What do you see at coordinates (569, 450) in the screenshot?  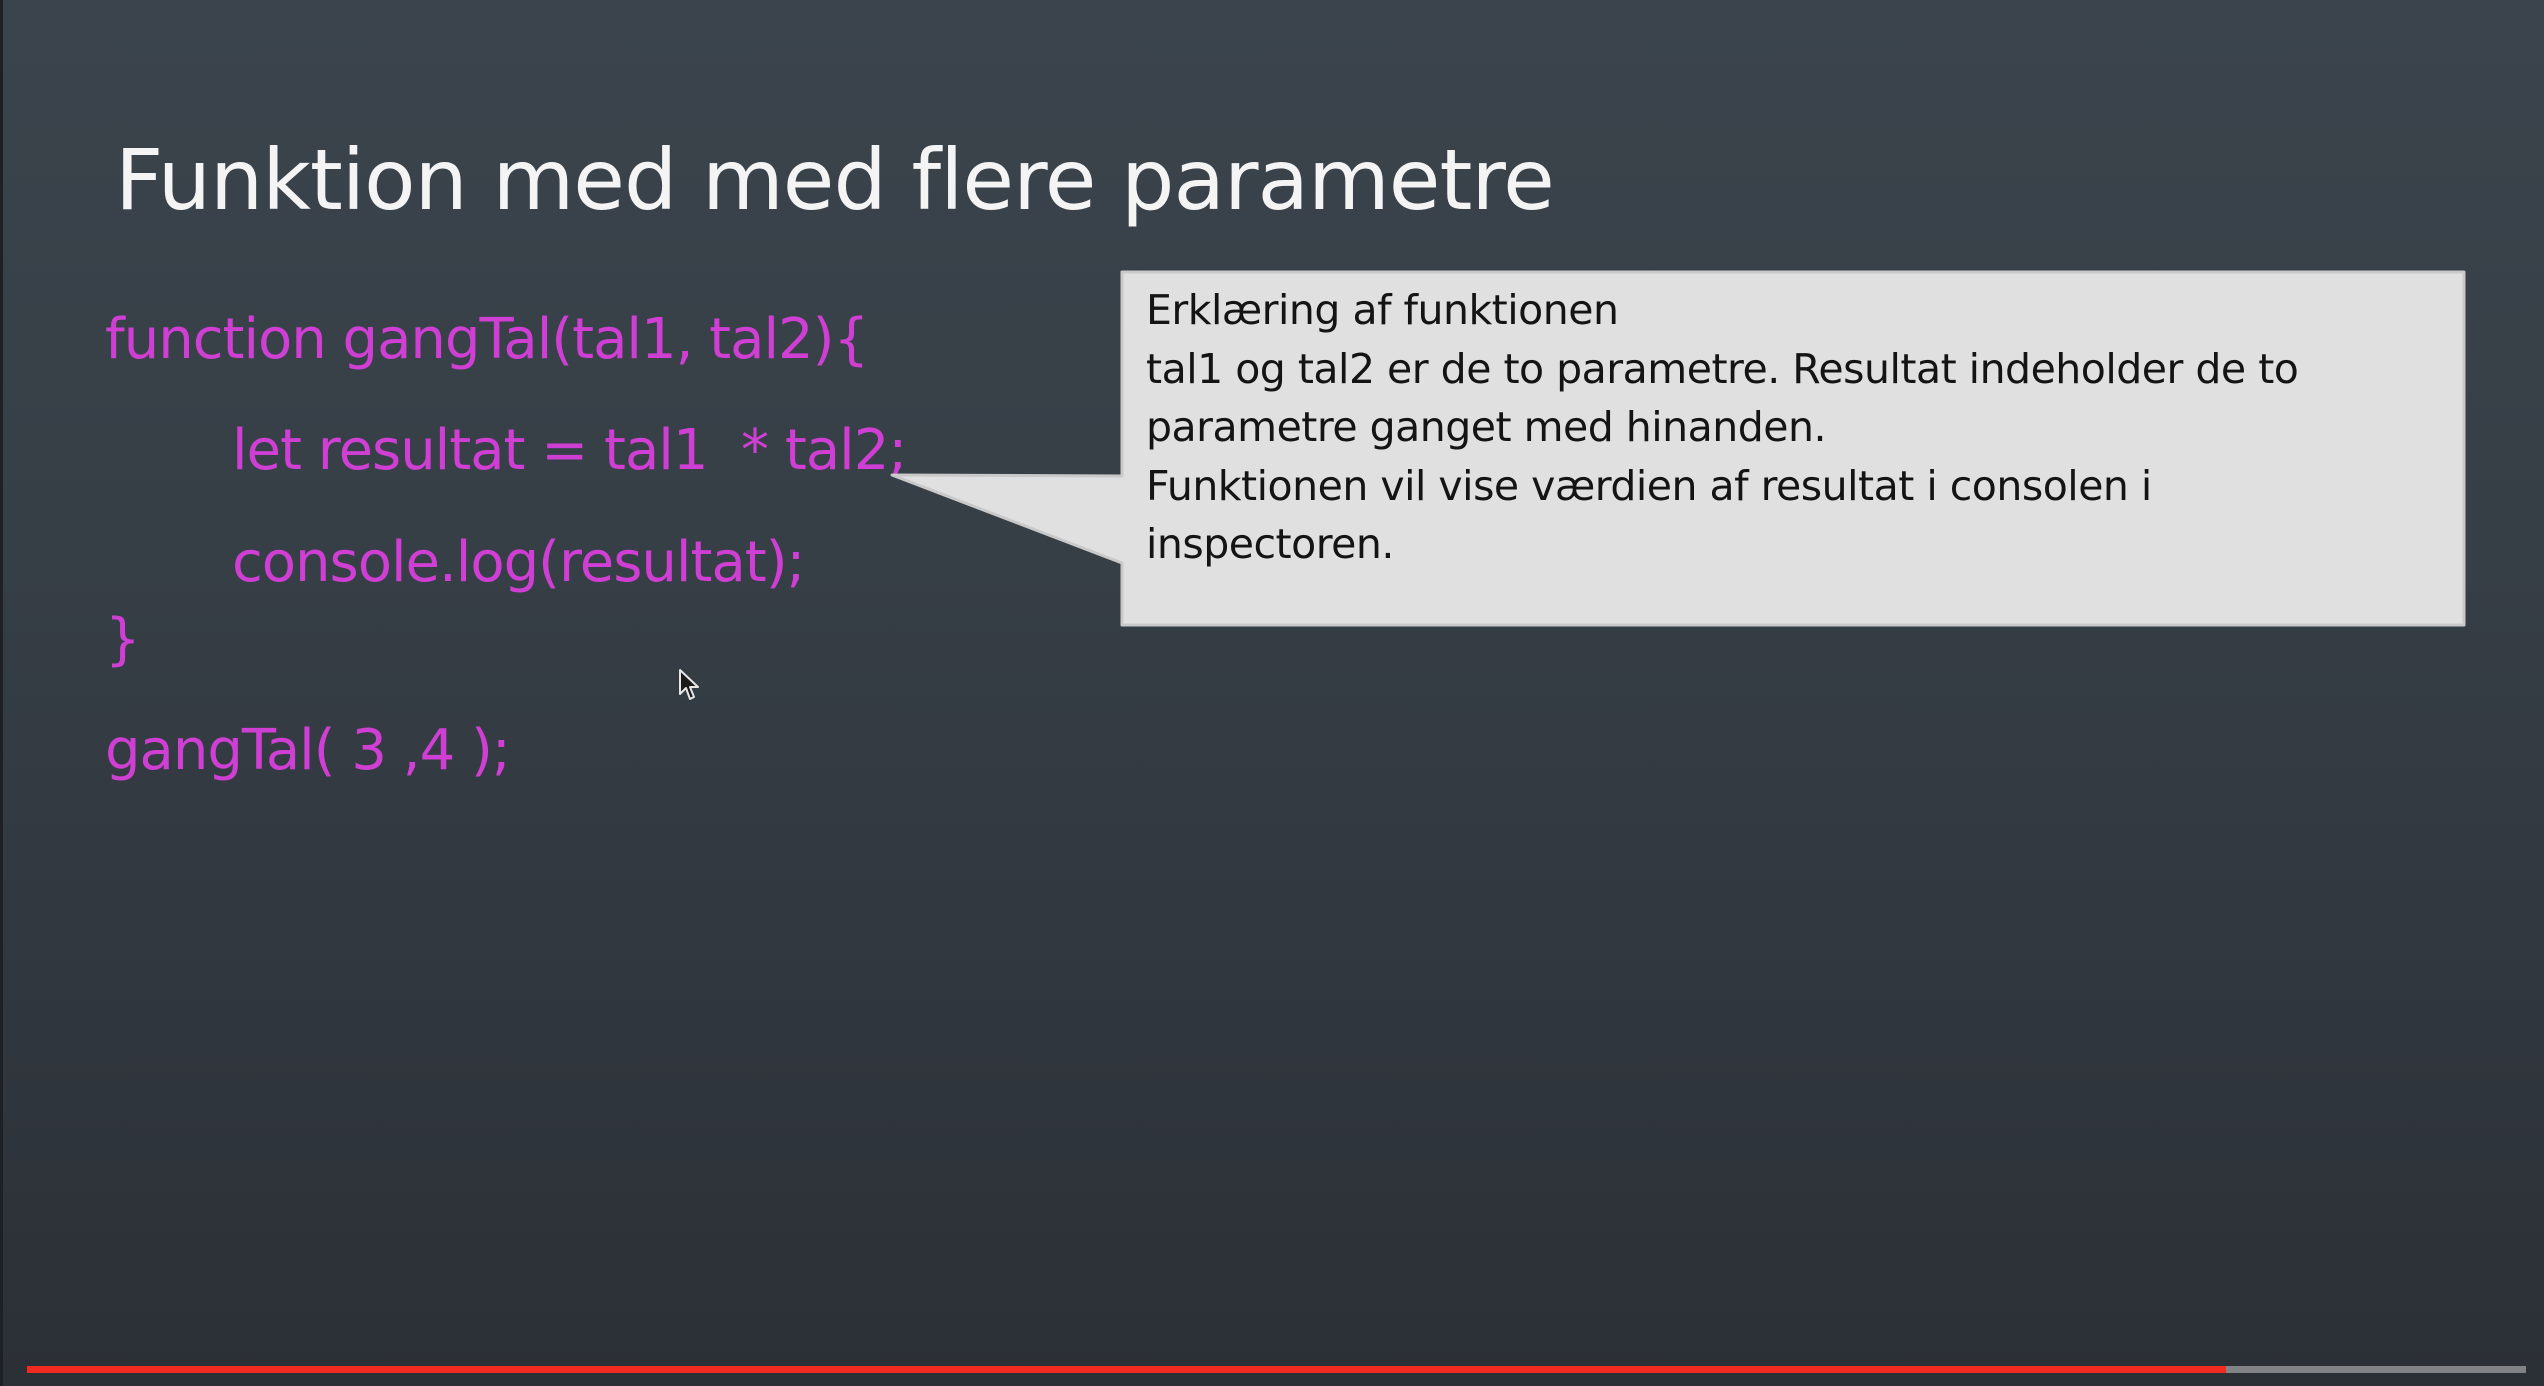 I see `code-line-let-resultat: let resultat = tal1 * tal2;` at bounding box center [569, 450].